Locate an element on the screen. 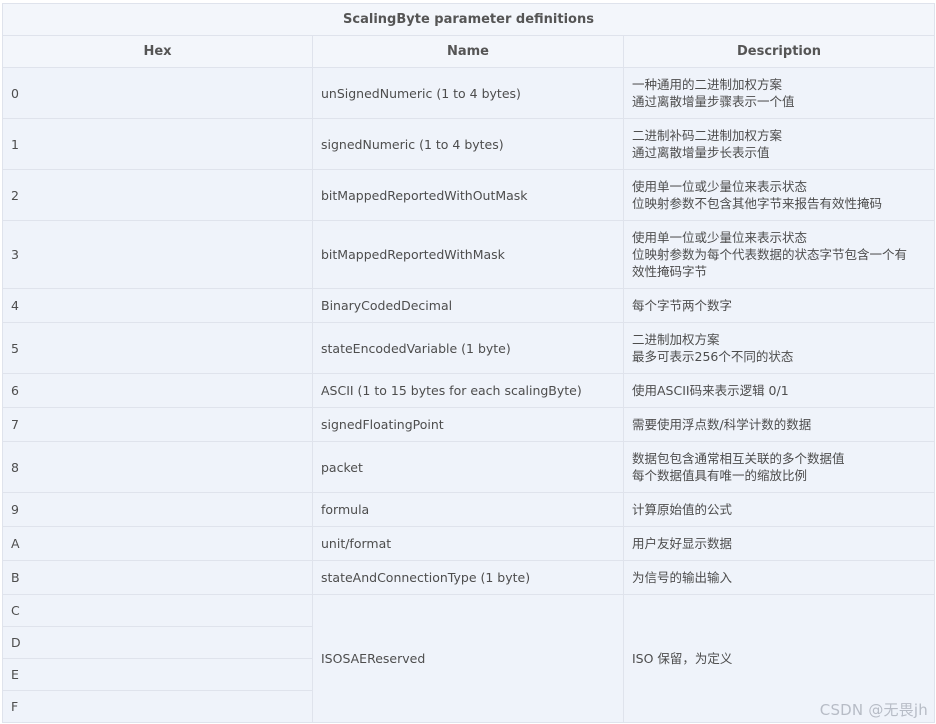  name-cell: signedNumeric (1 to 4 bytes) is located at coordinates (468, 144).